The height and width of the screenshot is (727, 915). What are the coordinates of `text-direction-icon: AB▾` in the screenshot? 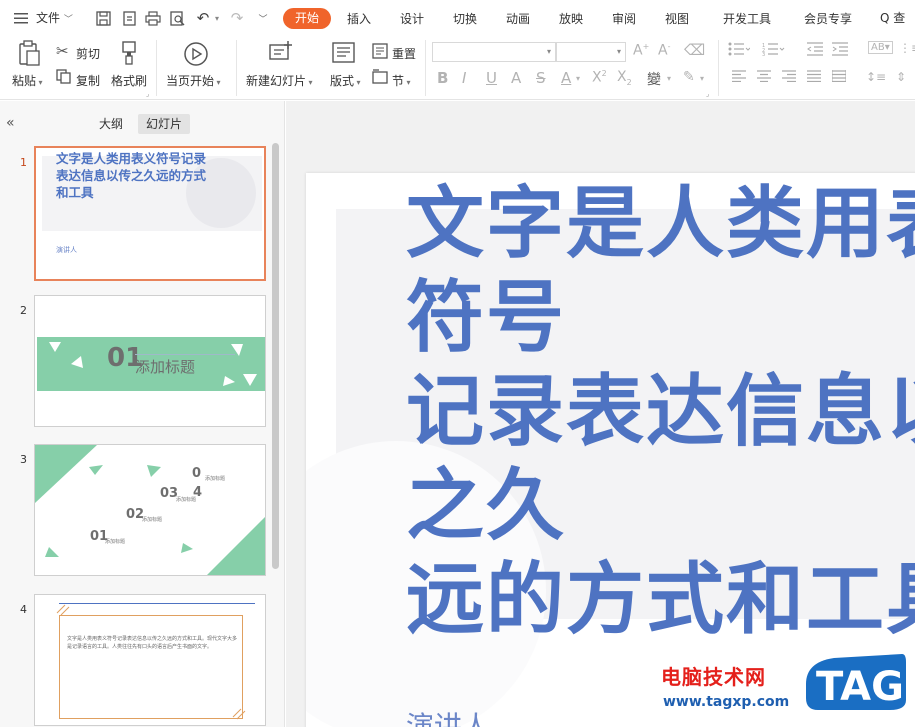 It's located at (880, 47).